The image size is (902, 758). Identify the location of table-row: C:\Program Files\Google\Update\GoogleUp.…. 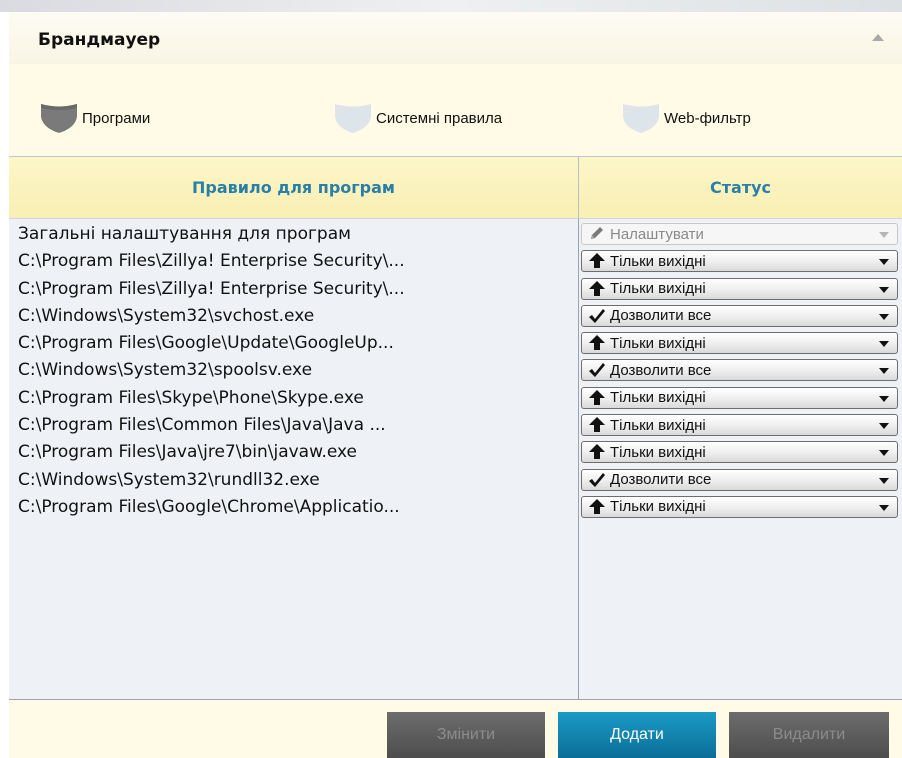
(455, 343).